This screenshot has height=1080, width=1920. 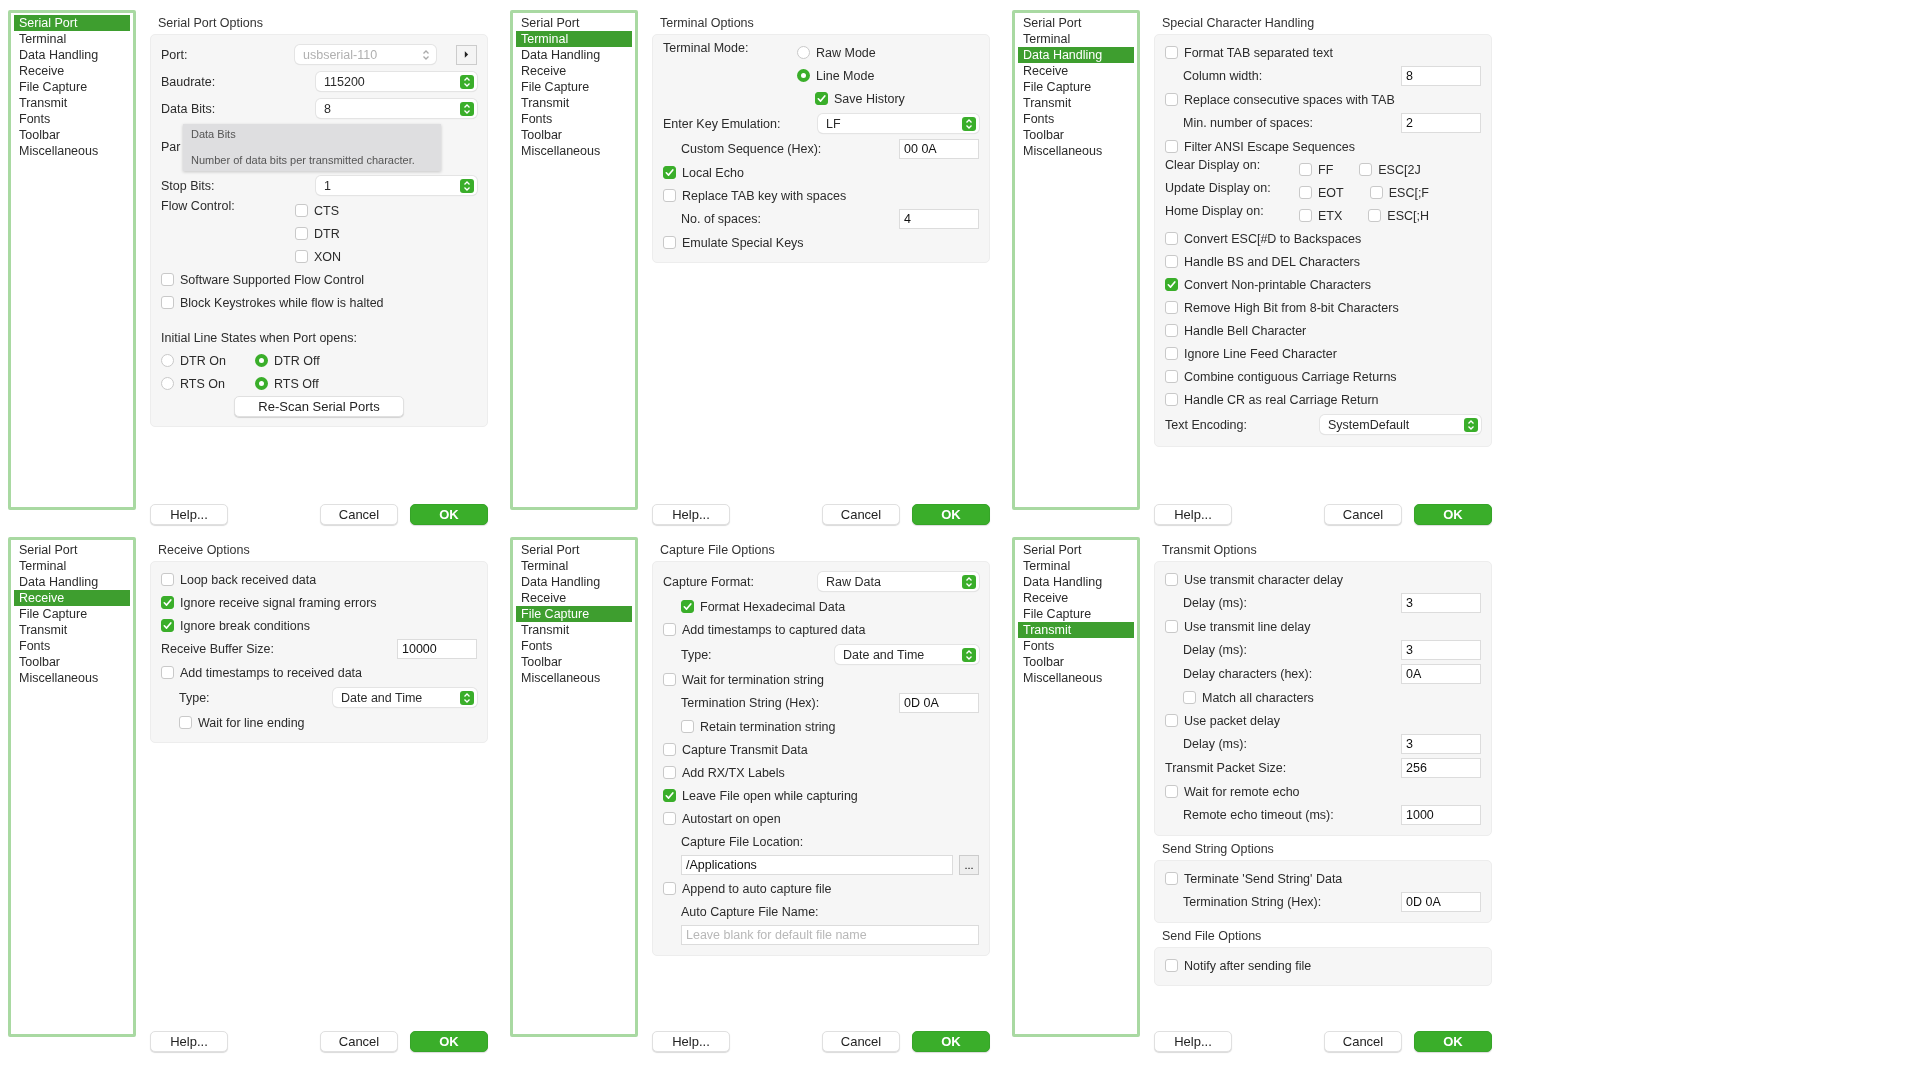 I want to click on input-field: 1000, so click(x=1441, y=815).